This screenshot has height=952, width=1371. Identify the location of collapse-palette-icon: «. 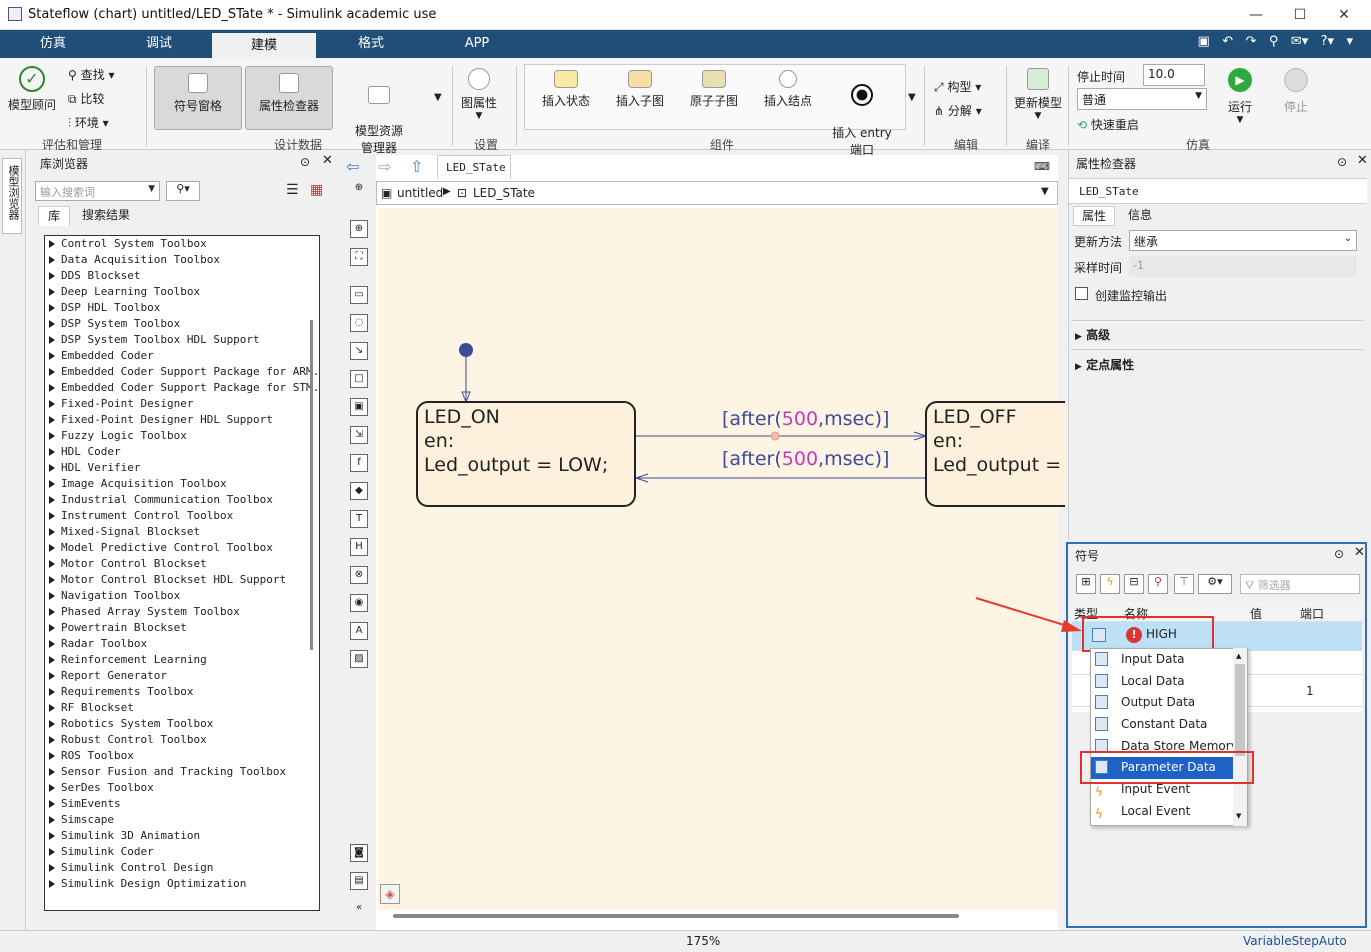
(359, 909).